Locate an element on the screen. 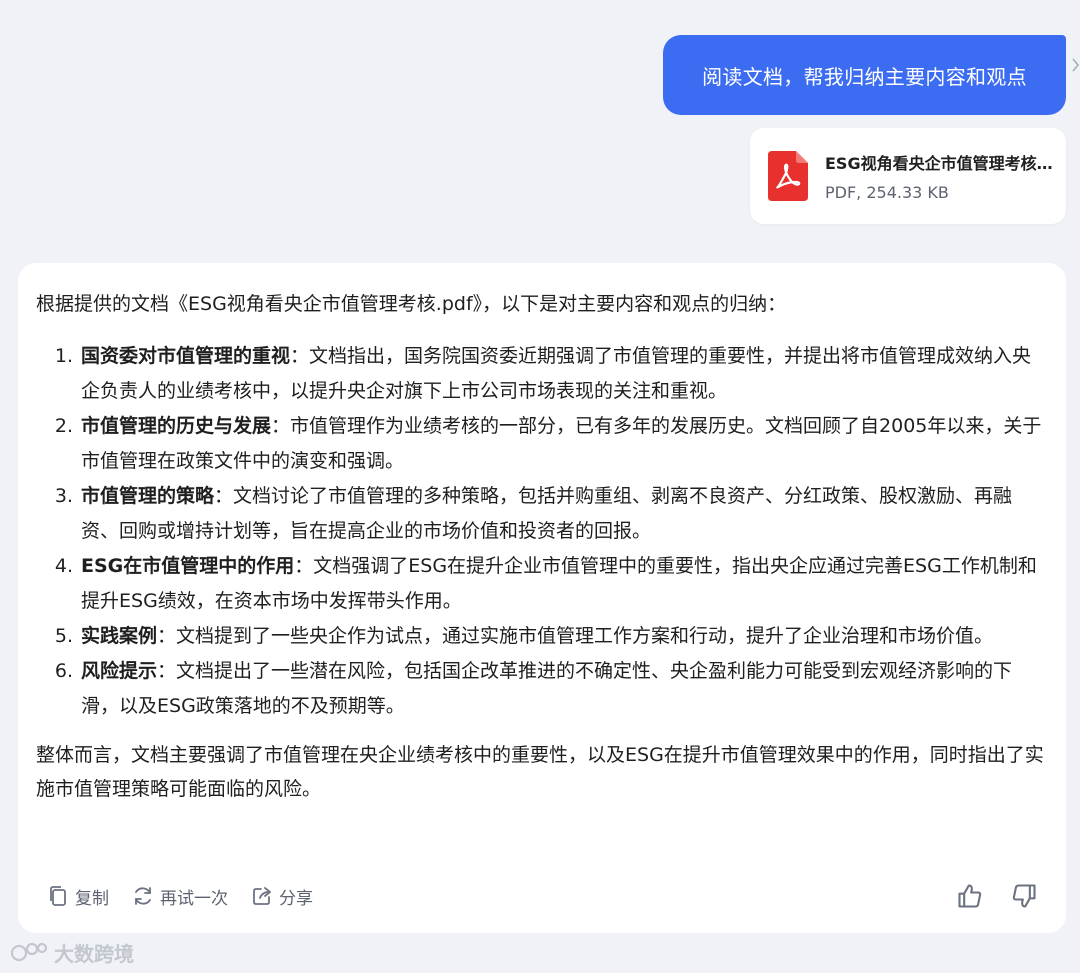  point-title: ESG在市值管理中的作用 is located at coordinates (188, 566).